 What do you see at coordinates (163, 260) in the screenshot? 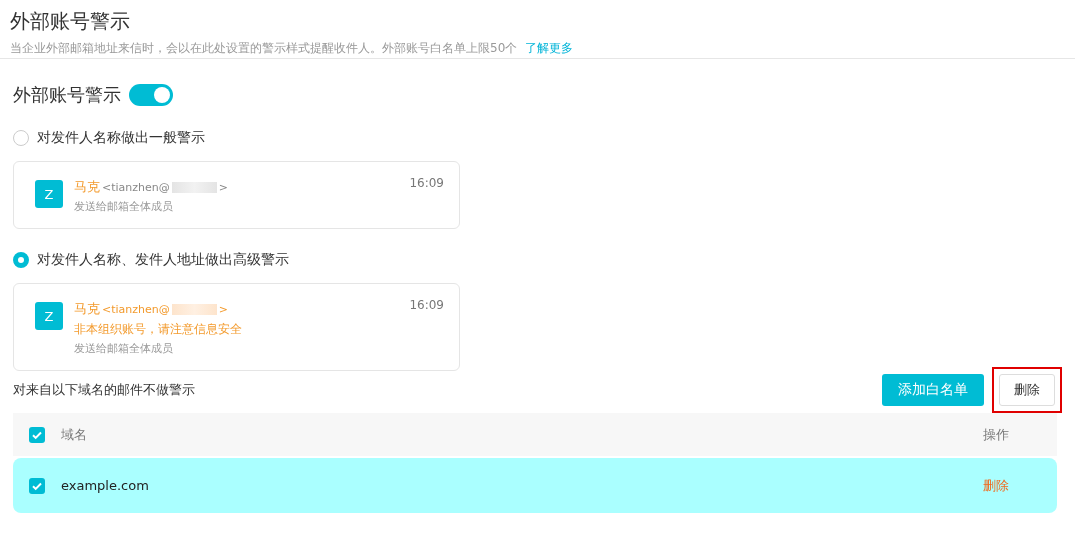
I see `option-label: 对发件人名称、发件人地址做出高级警示` at bounding box center [163, 260].